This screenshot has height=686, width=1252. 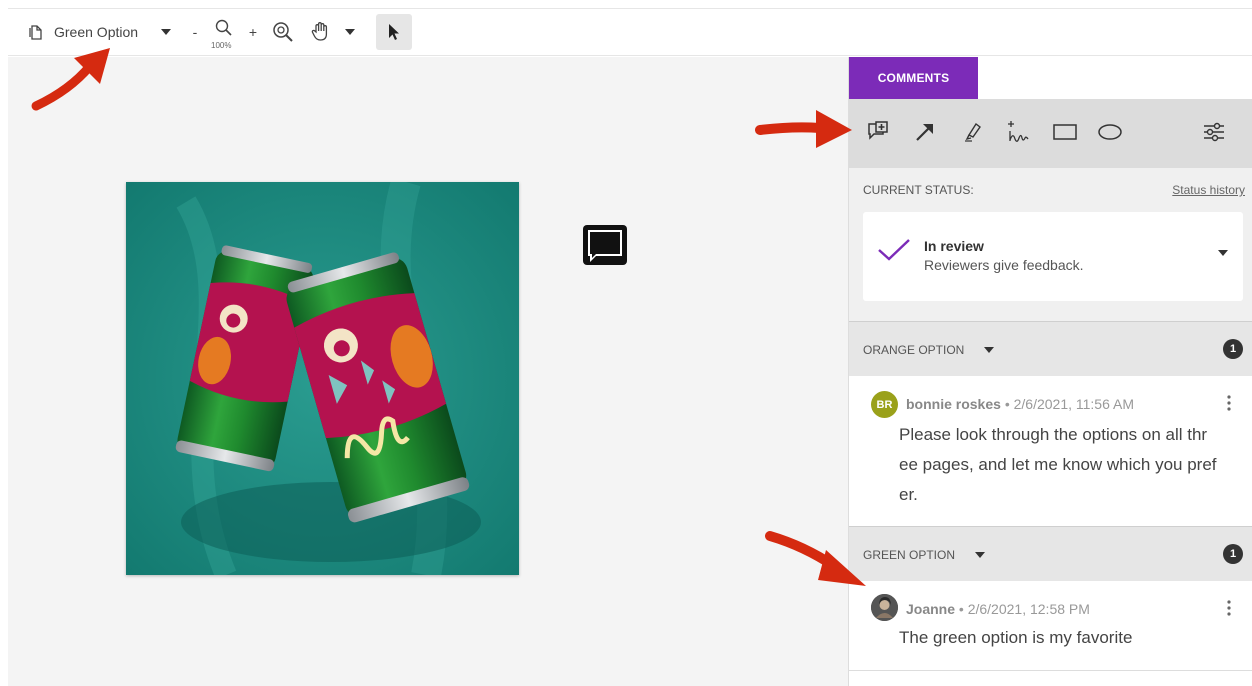 I want to click on group-header-green-option: GREEN OPTION 1, so click(x=1050, y=553).